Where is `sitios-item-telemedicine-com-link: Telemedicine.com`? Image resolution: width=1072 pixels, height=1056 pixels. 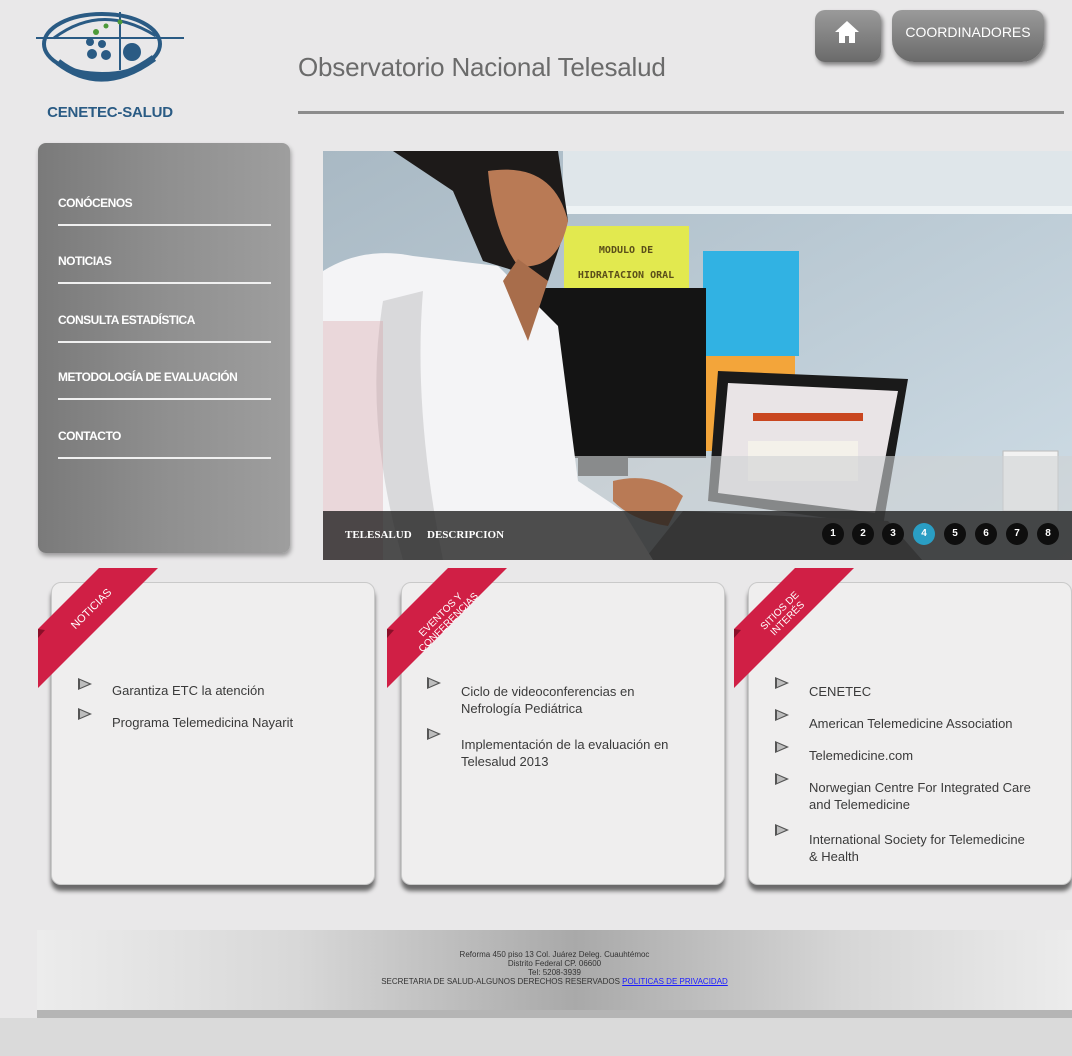
sitios-item-telemedicine-com-link: Telemedicine.com is located at coordinates (861, 755).